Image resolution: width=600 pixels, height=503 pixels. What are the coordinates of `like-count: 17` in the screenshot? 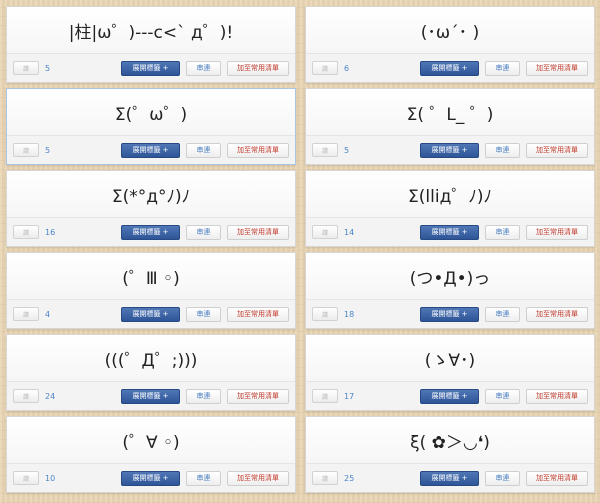 It's located at (349, 396).